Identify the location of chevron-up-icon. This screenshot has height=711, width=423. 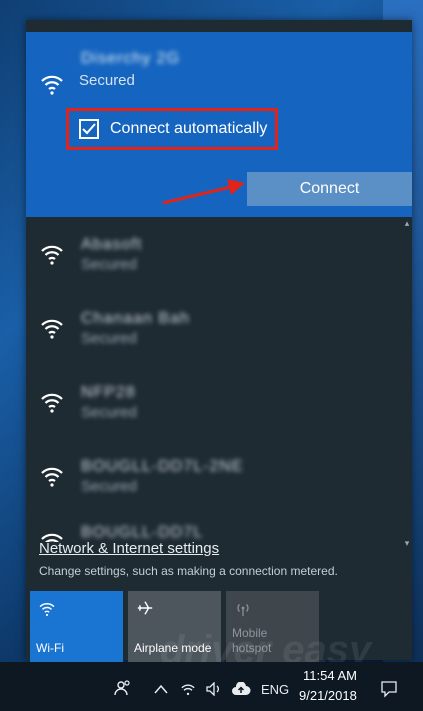
(161, 689).